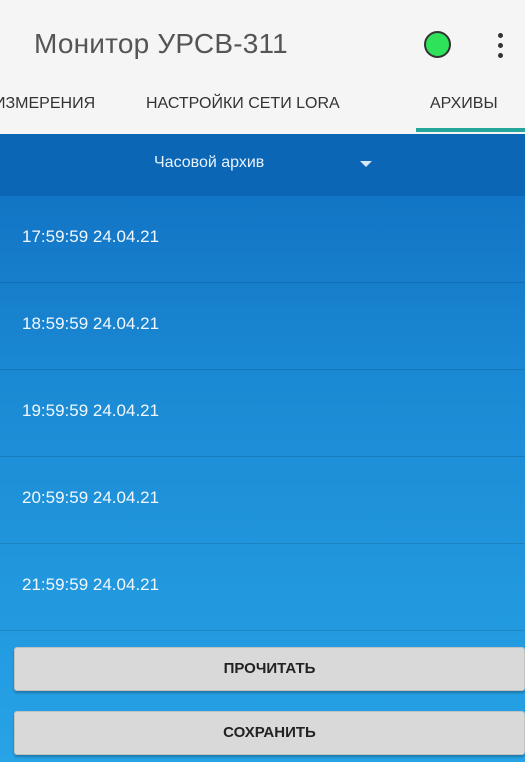 The width and height of the screenshot is (525, 762). I want to click on archive-timestamp: 21:59:59 24.04.21, so click(91, 584).